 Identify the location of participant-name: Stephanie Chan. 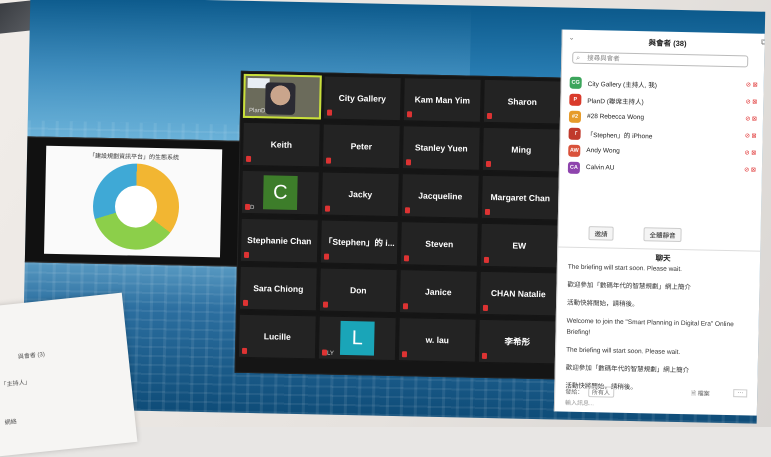
(279, 240).